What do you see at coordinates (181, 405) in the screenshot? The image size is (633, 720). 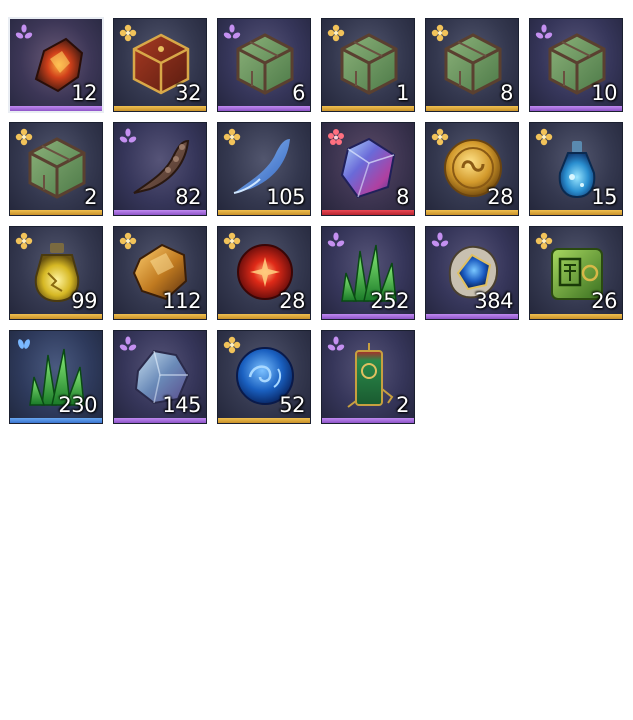 I see `item-quantity: 145` at bounding box center [181, 405].